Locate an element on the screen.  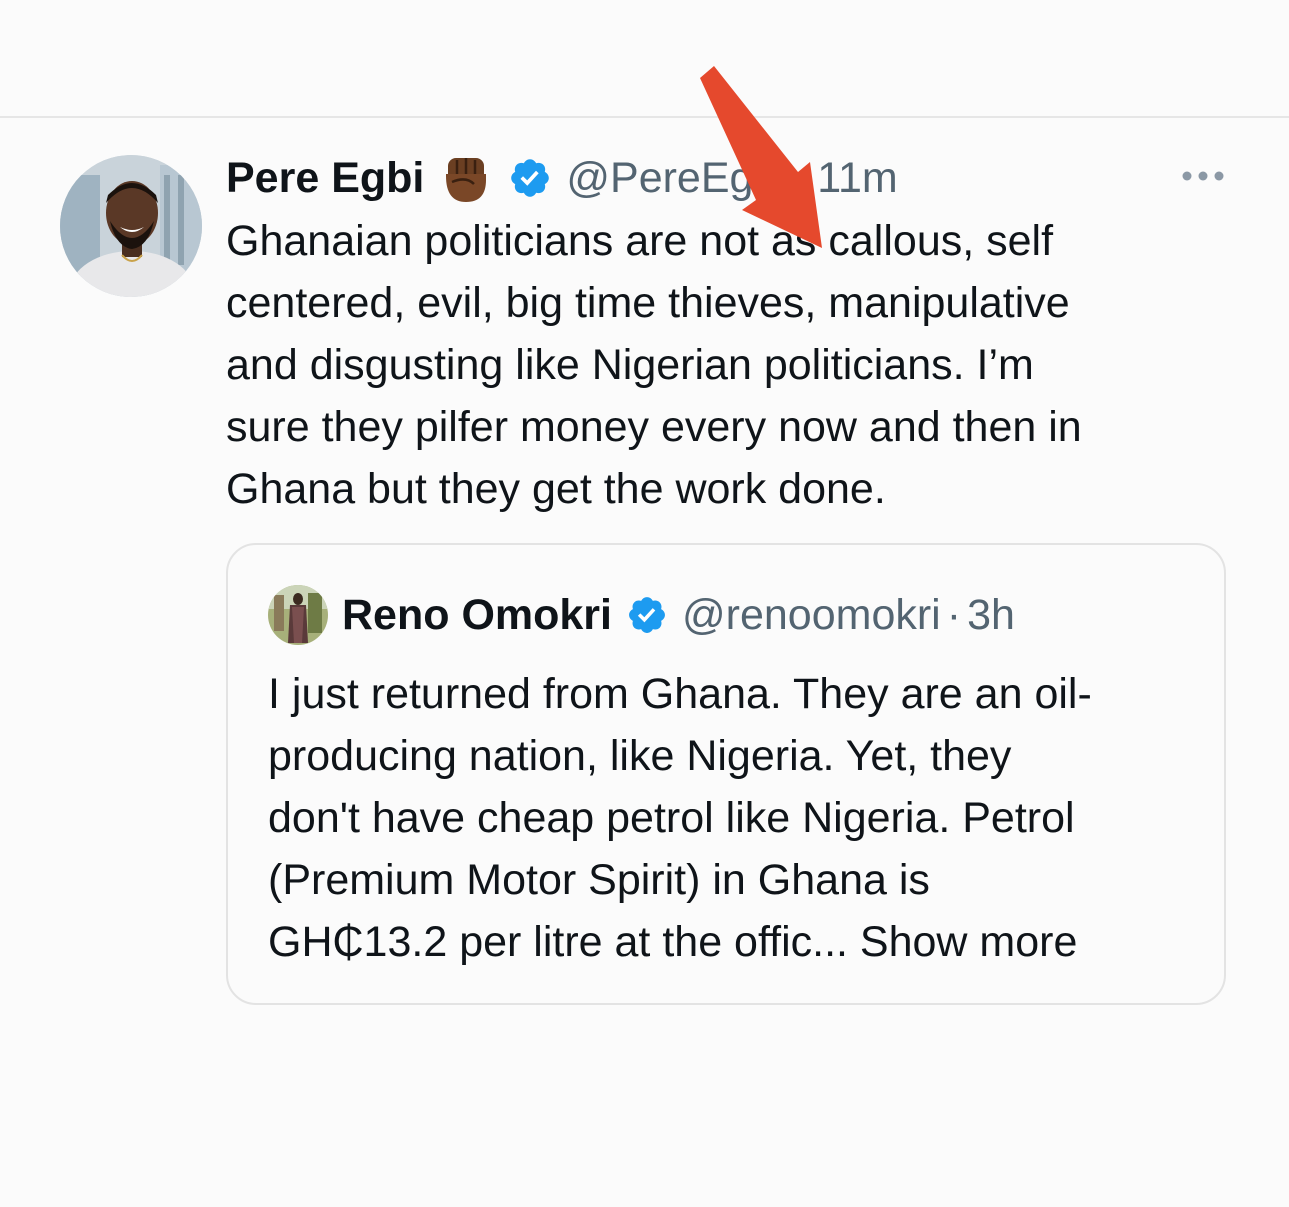
quoted-tweet-header: Reno Omokri @renoomokri · 3h is located at coordinates (678, 615).